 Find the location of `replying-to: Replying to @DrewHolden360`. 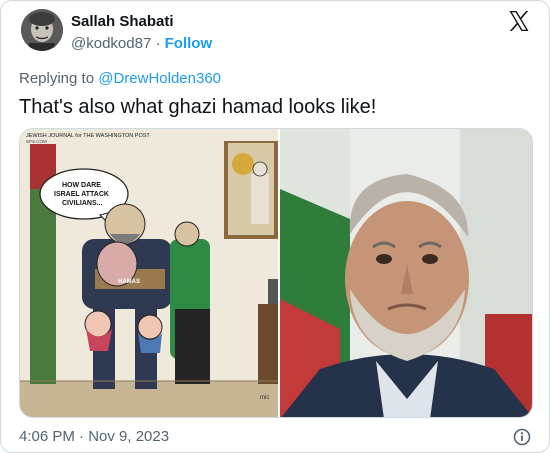

replying-to: Replying to @DrewHolden360 is located at coordinates (120, 78).